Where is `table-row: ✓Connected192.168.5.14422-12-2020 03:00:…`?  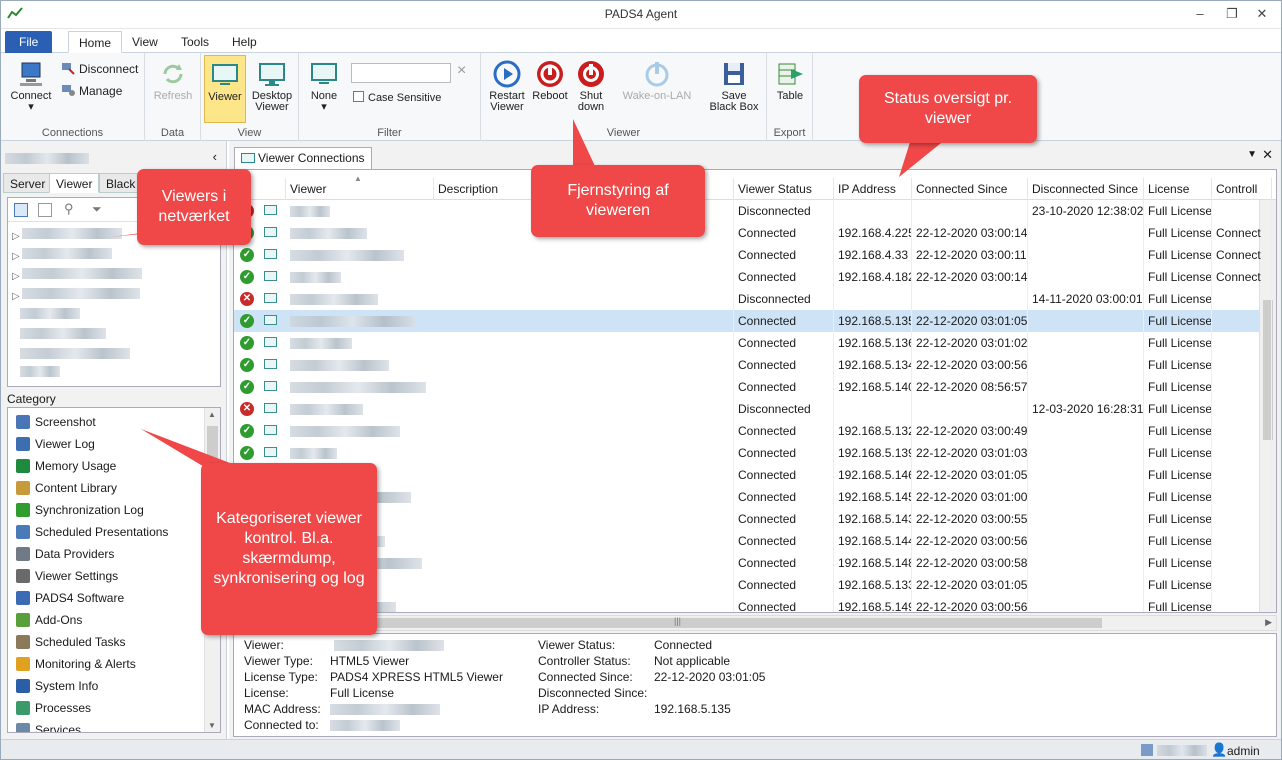 table-row: ✓Connected192.168.5.14422-12-2020 03:00:… is located at coordinates (753, 541).